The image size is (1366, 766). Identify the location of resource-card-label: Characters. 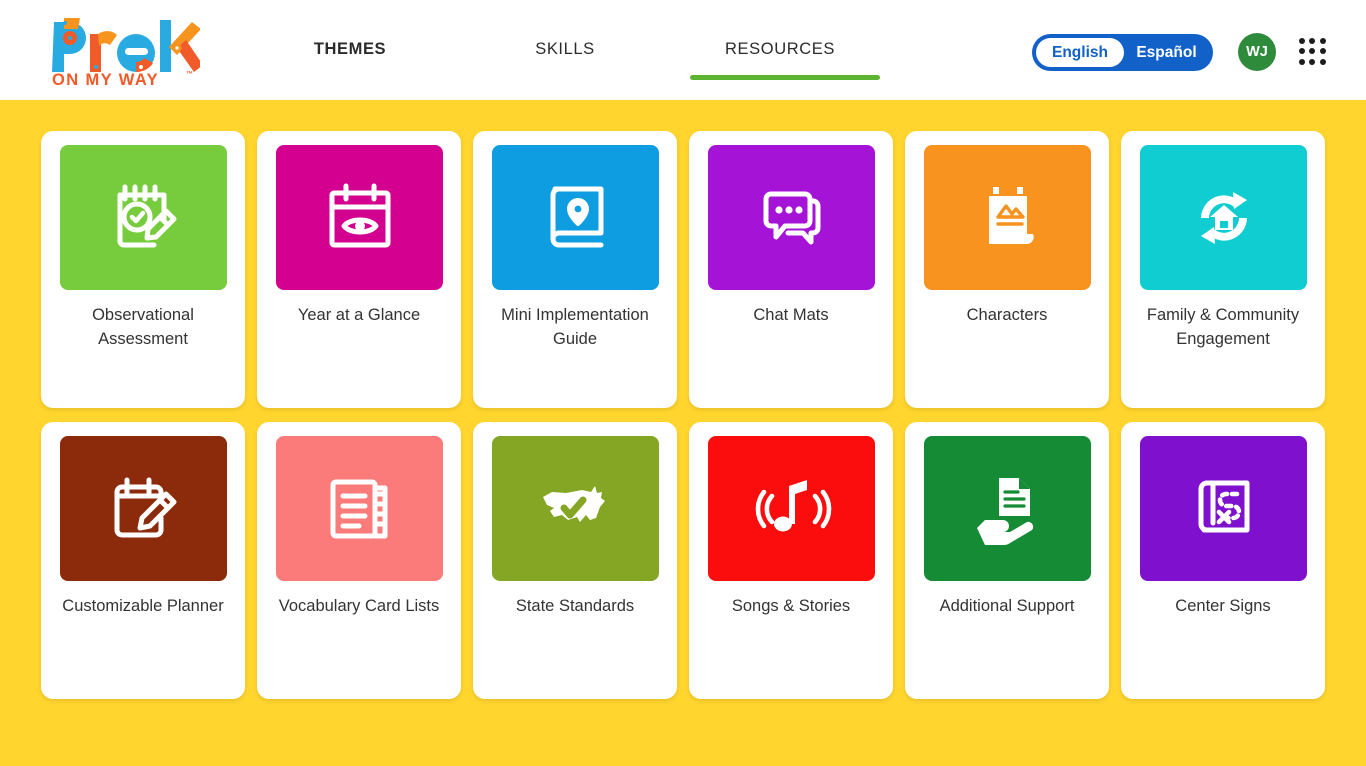
(1007, 315).